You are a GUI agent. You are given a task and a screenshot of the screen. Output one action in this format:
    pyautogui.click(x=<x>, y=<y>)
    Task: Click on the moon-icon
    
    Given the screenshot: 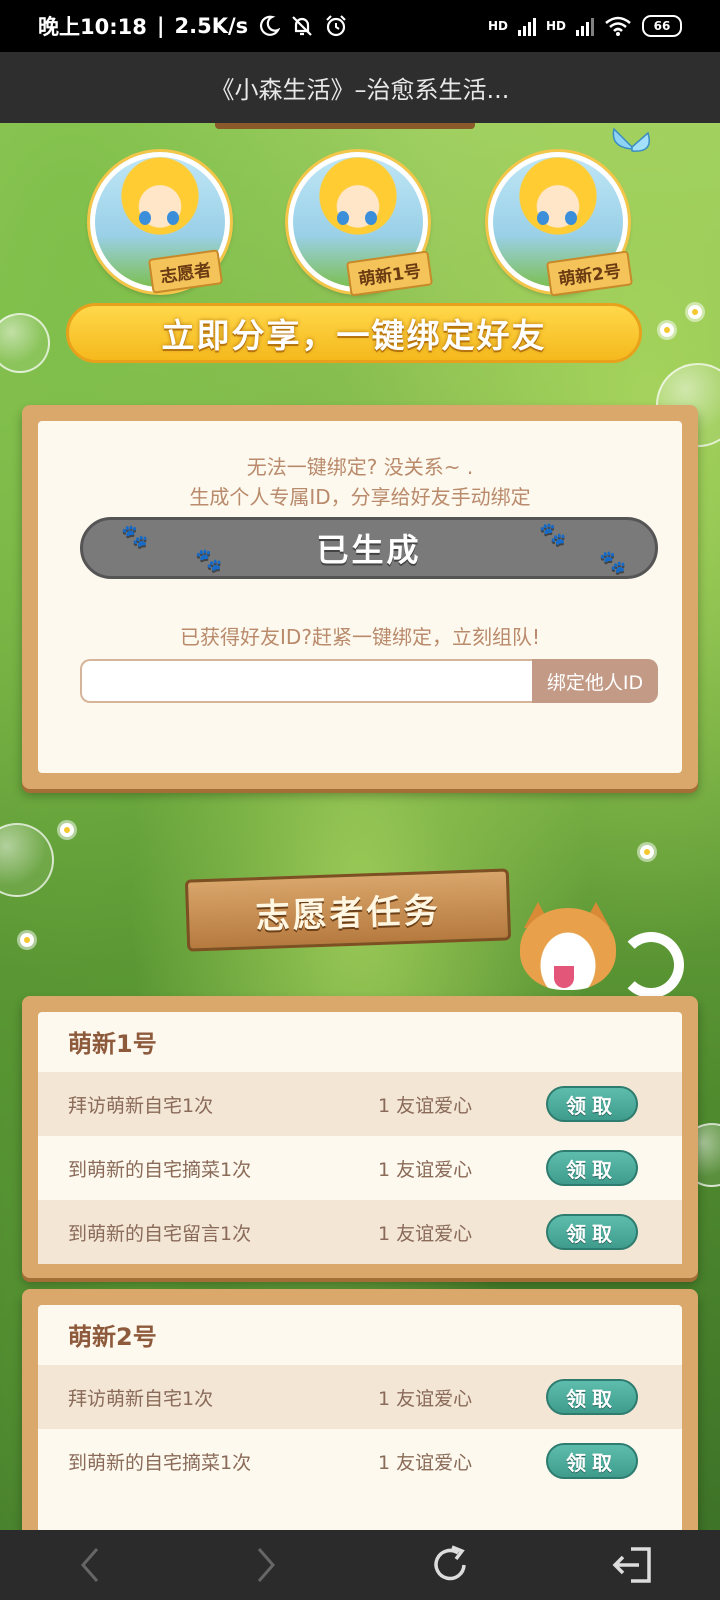 What is the action you would take?
    pyautogui.click(x=270, y=25)
    